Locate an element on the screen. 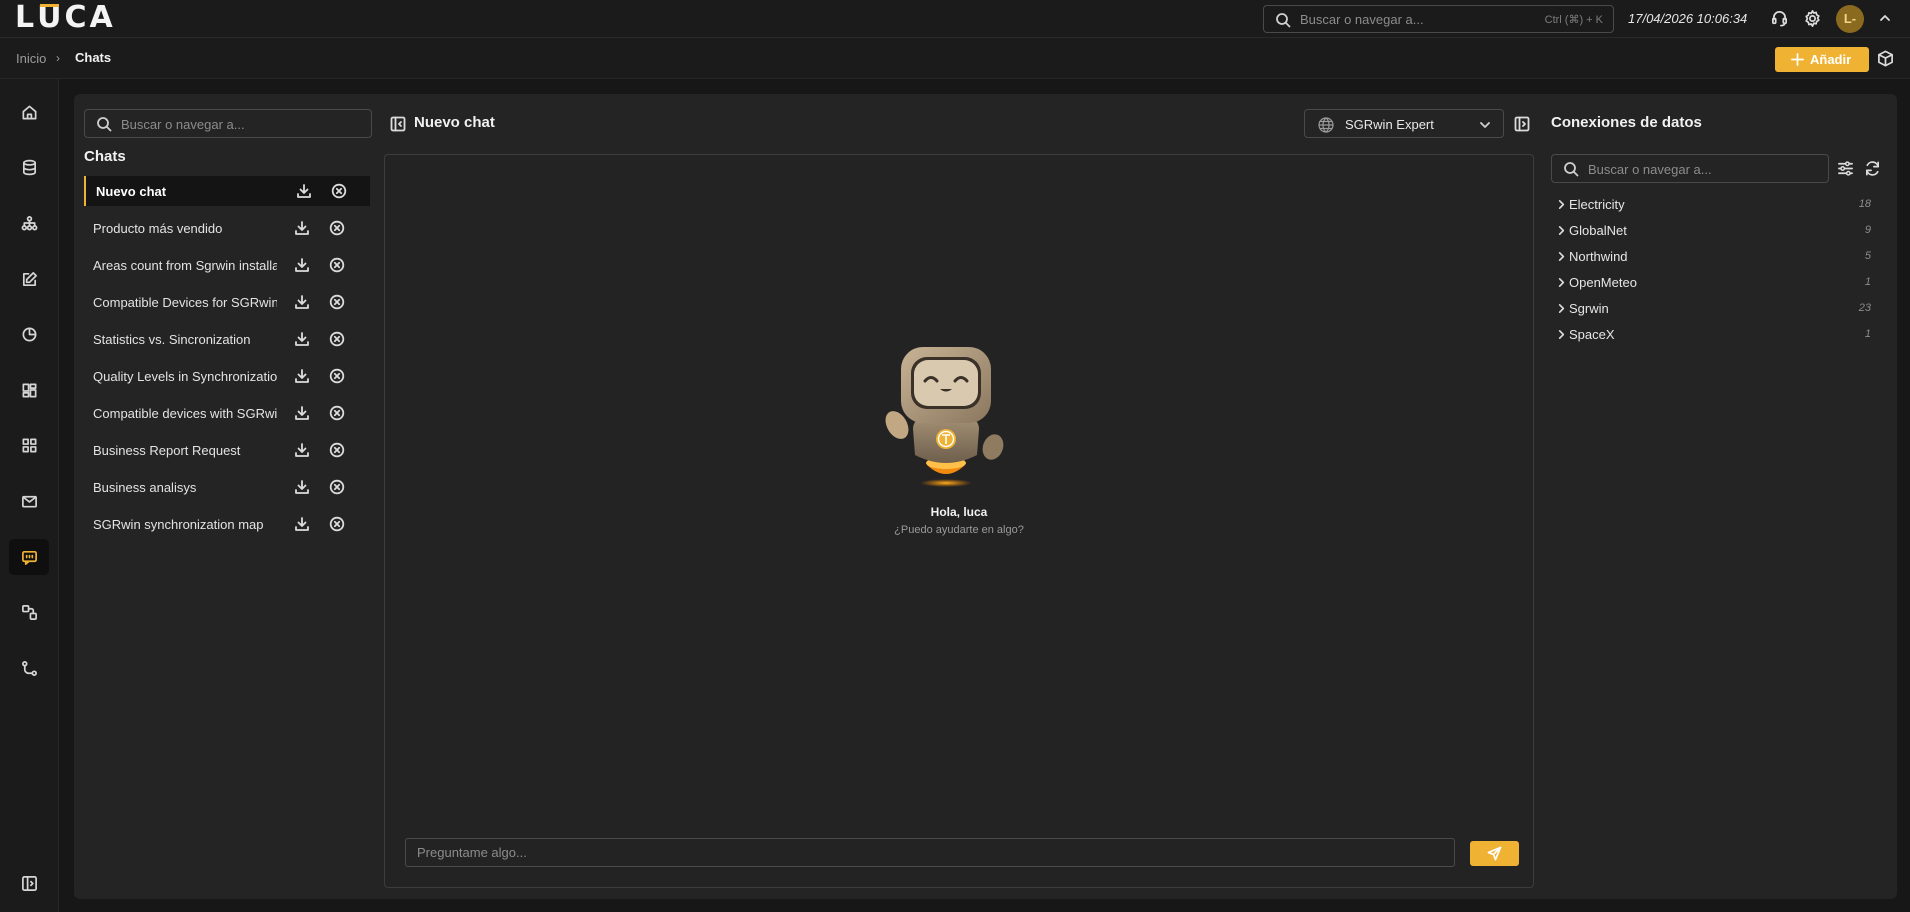  user-avatar: L- is located at coordinates (1850, 19).